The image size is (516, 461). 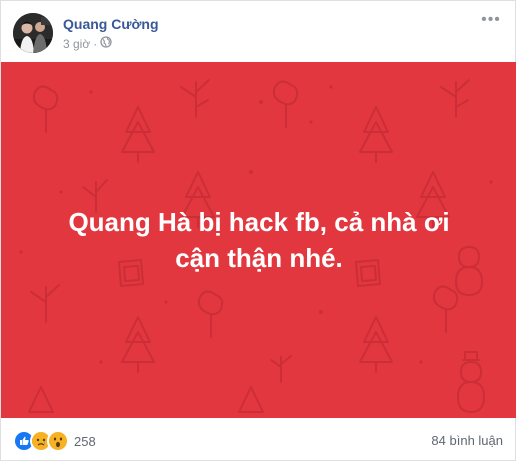 I want to click on reaction-count: 258, so click(x=85, y=441).